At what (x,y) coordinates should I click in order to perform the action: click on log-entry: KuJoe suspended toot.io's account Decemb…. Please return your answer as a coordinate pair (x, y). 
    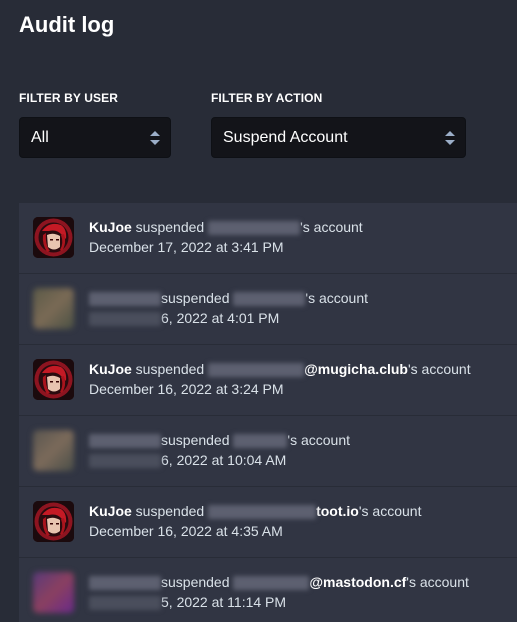
    Looking at the image, I should click on (268, 522).